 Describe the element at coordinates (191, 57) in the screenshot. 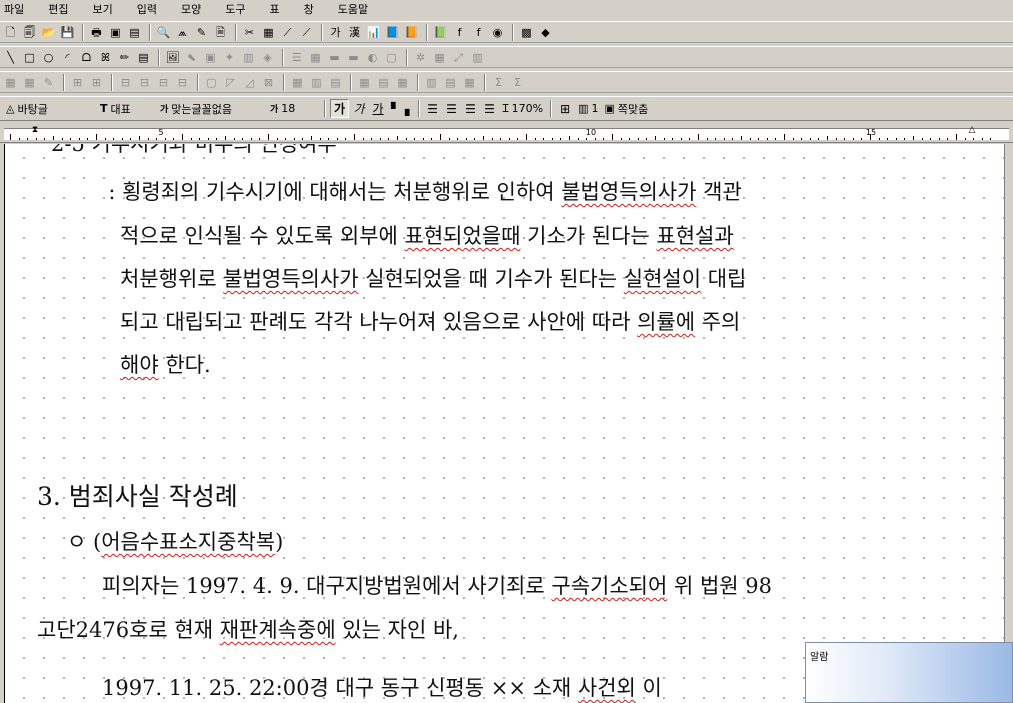

I see `select-icon: ⬉` at that location.